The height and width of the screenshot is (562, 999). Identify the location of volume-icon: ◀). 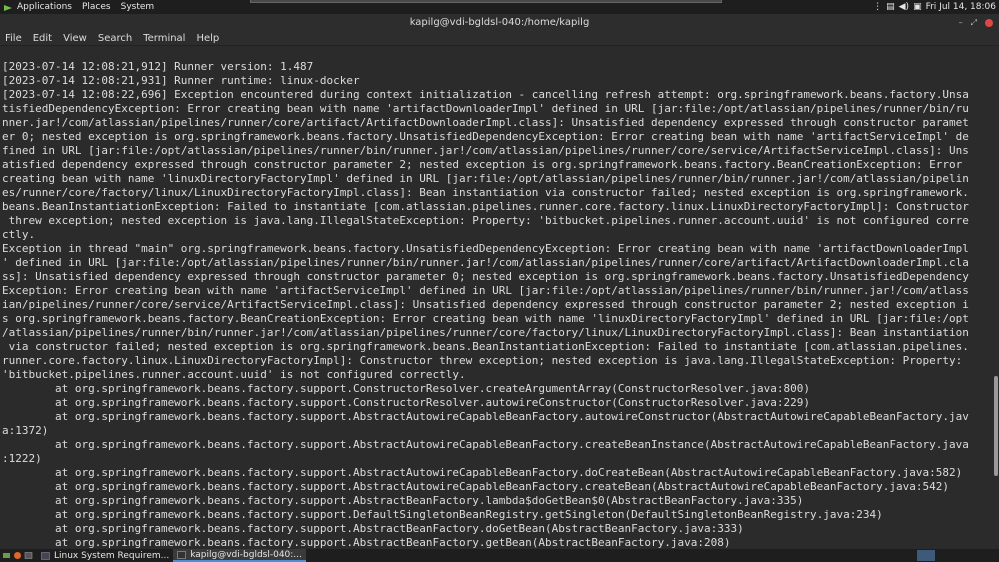
(904, 7).